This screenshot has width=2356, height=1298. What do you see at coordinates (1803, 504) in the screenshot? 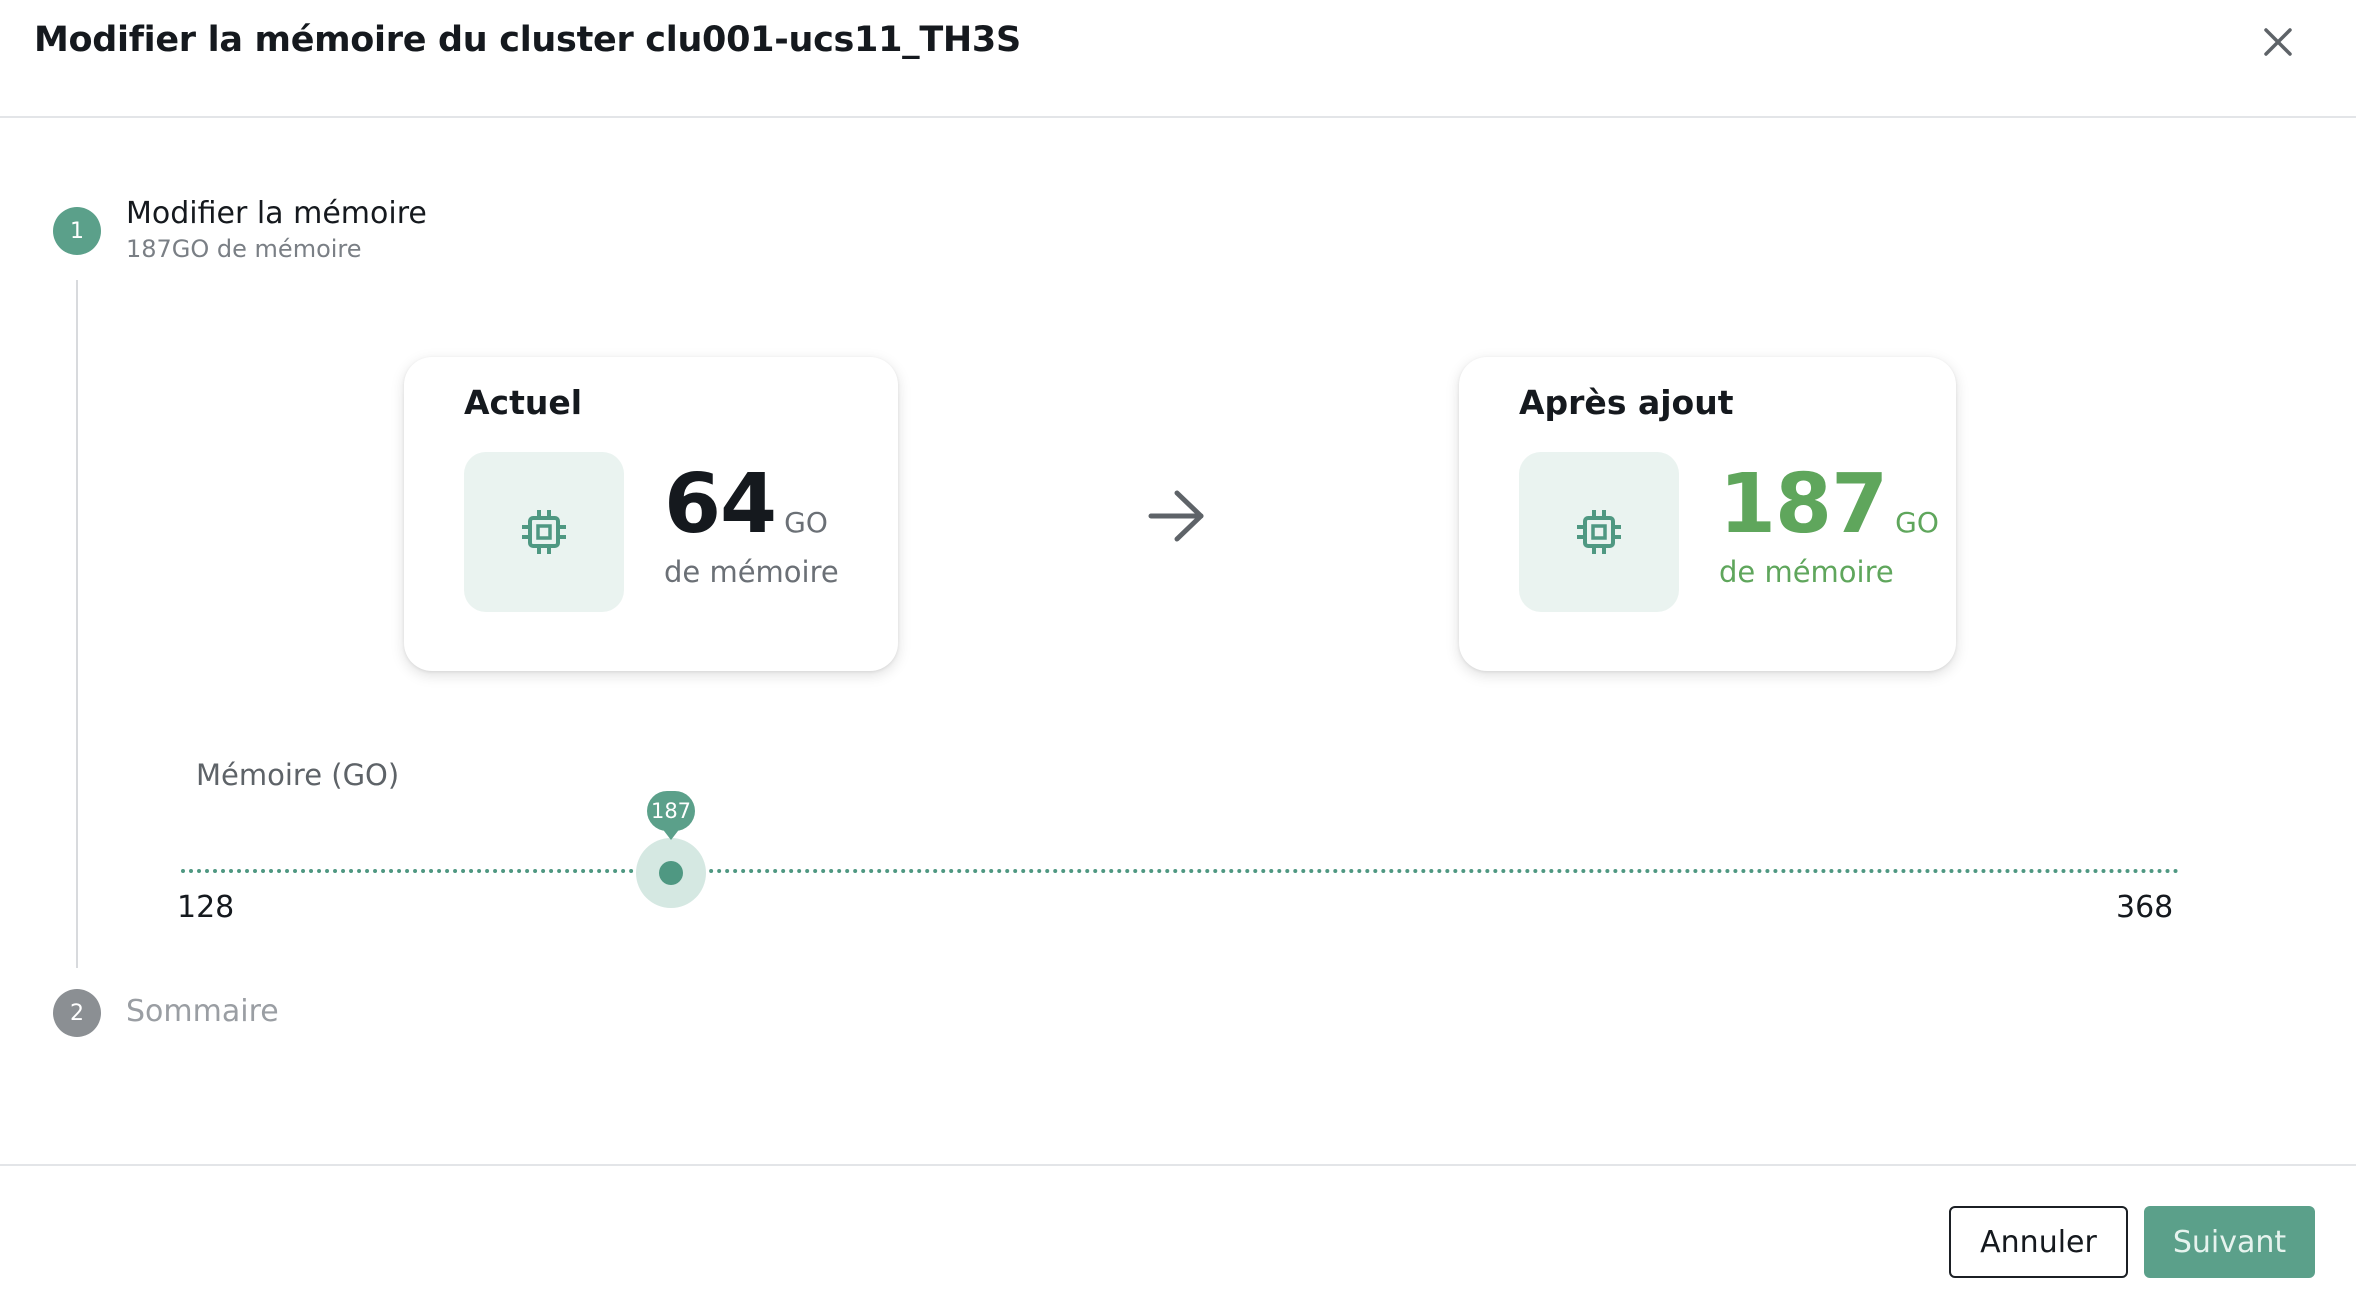
I see `after-memory-value: 187` at bounding box center [1803, 504].